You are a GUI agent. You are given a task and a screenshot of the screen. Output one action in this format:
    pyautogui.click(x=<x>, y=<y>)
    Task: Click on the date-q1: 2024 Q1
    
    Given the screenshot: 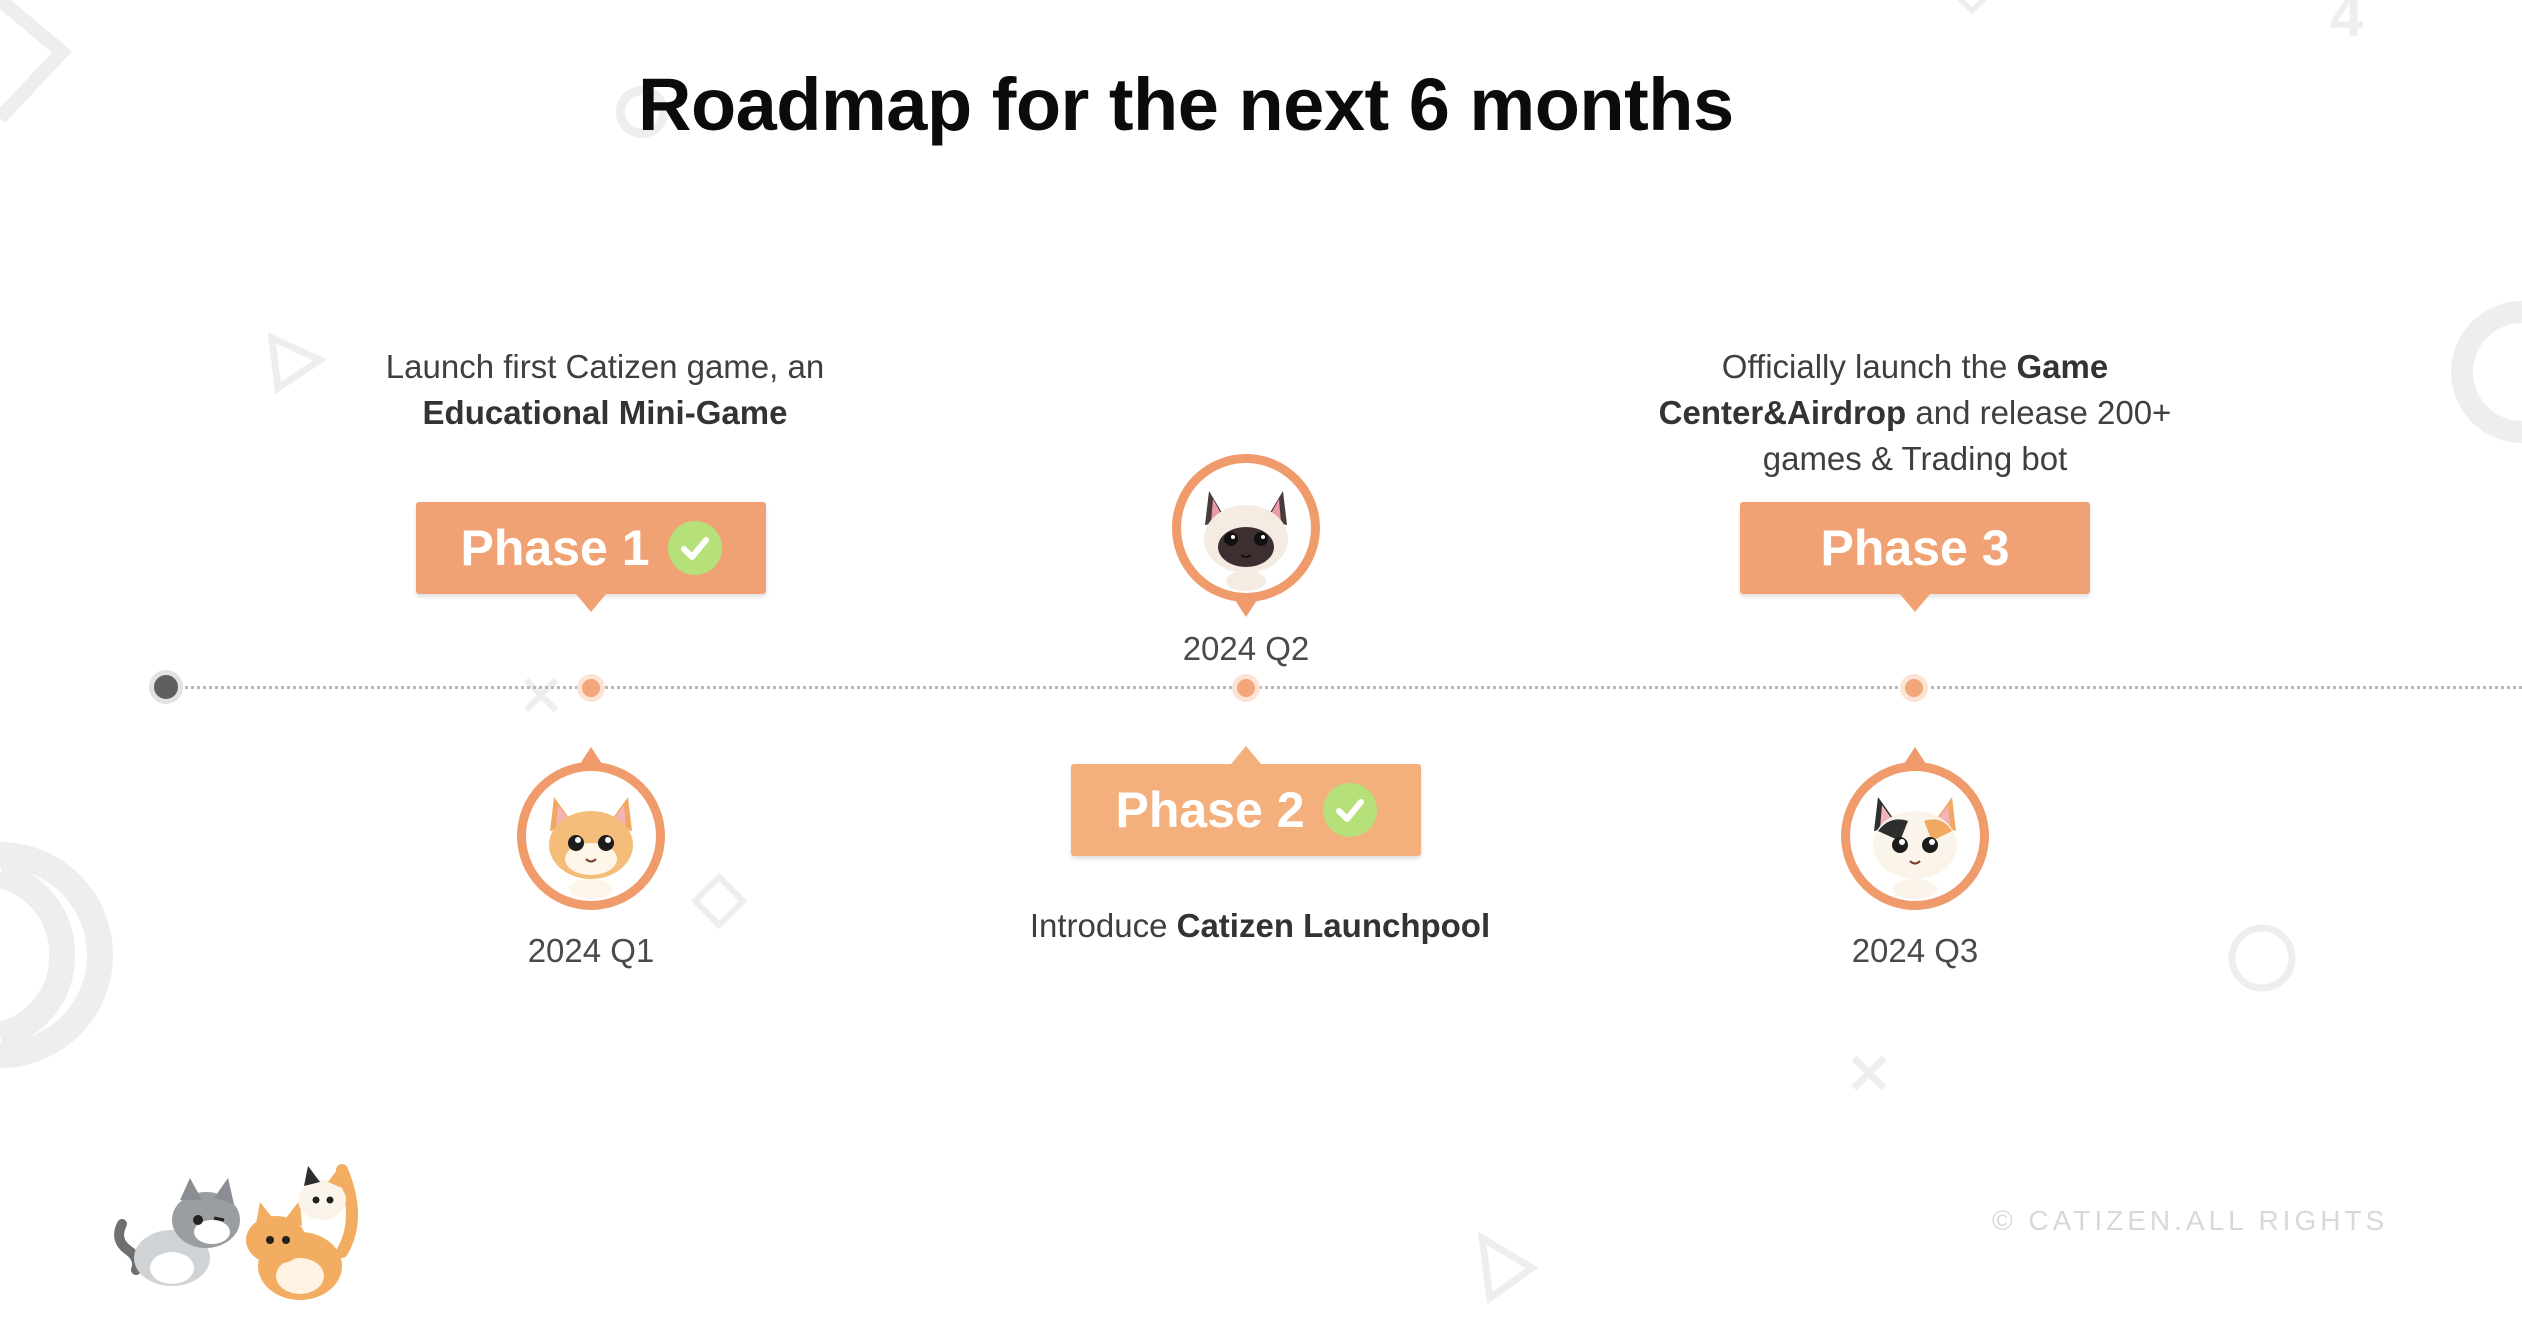 What is the action you would take?
    pyautogui.click(x=591, y=950)
    